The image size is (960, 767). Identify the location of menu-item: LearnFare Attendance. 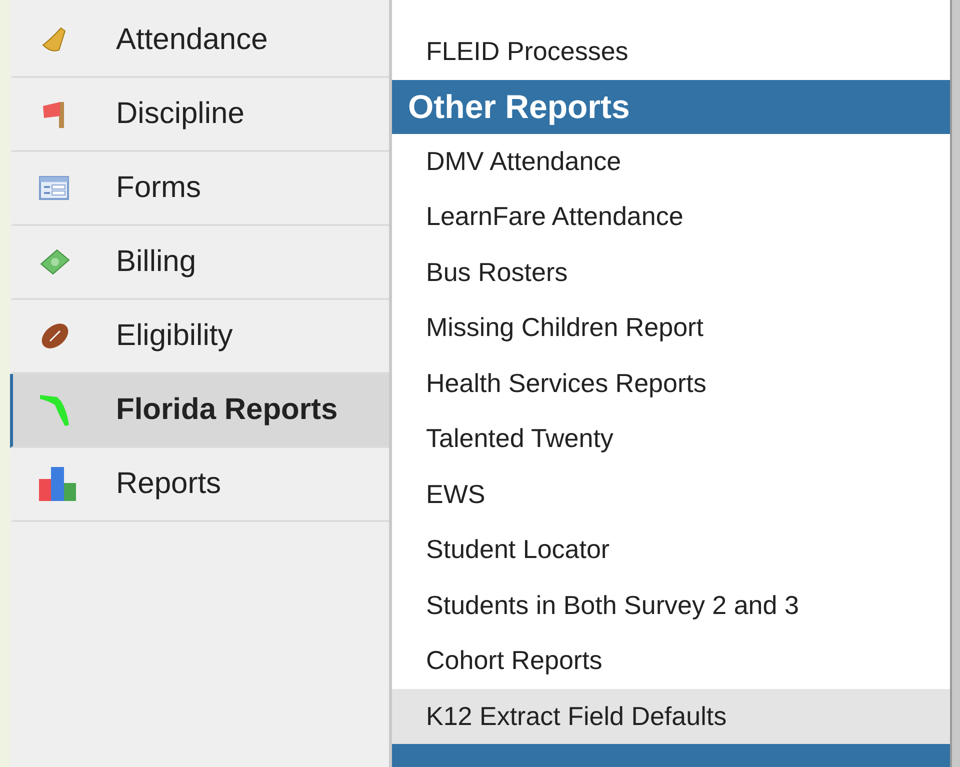
(671, 216).